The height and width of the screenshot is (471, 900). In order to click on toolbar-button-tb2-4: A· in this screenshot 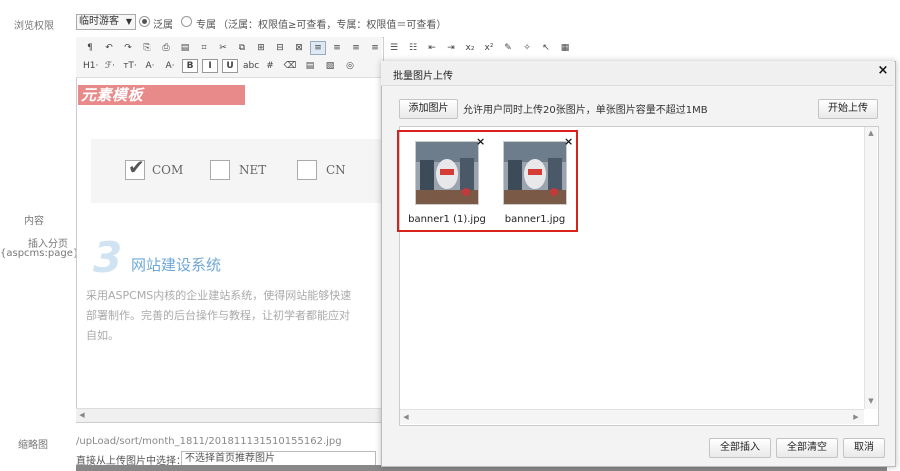, I will do `click(170, 66)`.